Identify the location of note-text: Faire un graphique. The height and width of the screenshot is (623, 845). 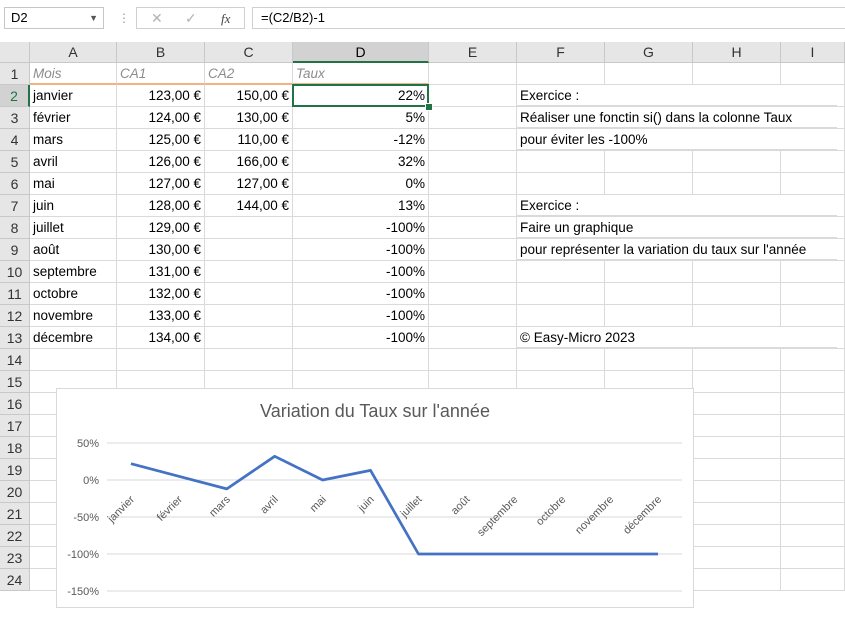
(677, 227).